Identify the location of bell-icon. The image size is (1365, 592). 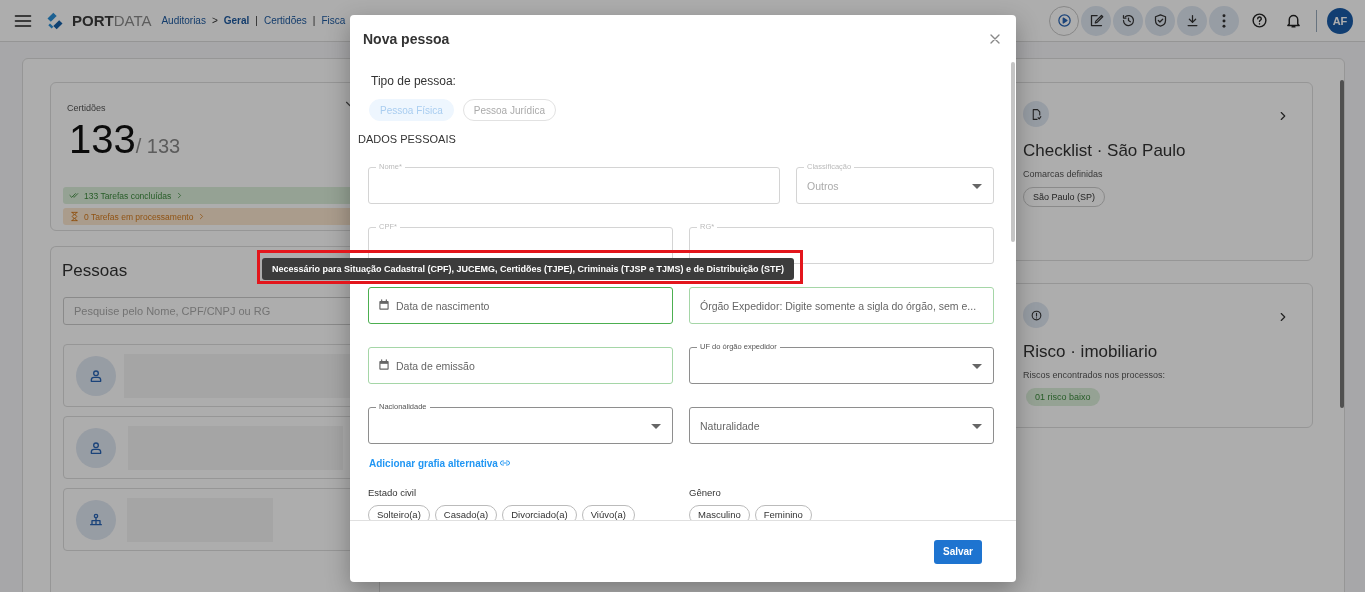
(1293, 20).